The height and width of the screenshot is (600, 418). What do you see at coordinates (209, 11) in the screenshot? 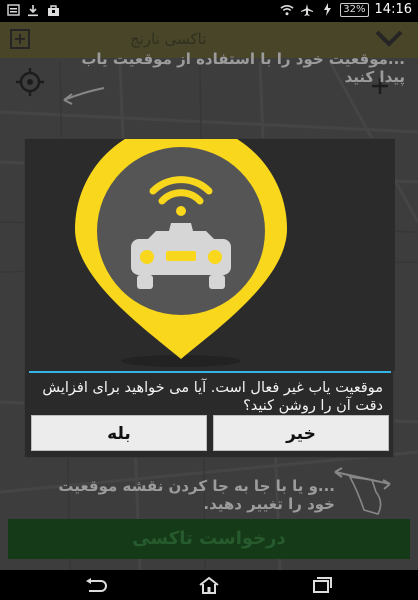
I see `status-bar: 32% 14:16` at bounding box center [209, 11].